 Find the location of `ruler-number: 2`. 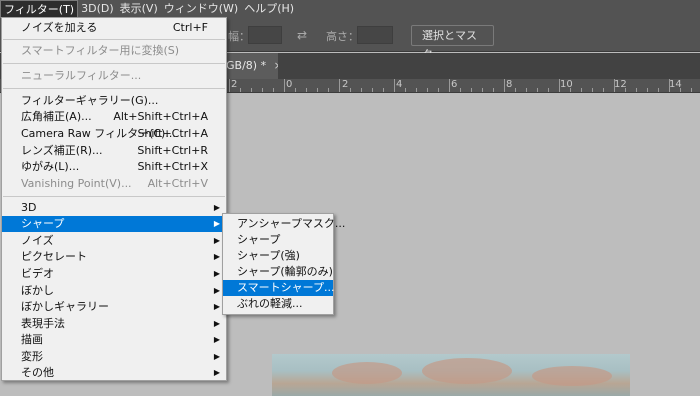

ruler-number: 2 is located at coordinates (345, 84).